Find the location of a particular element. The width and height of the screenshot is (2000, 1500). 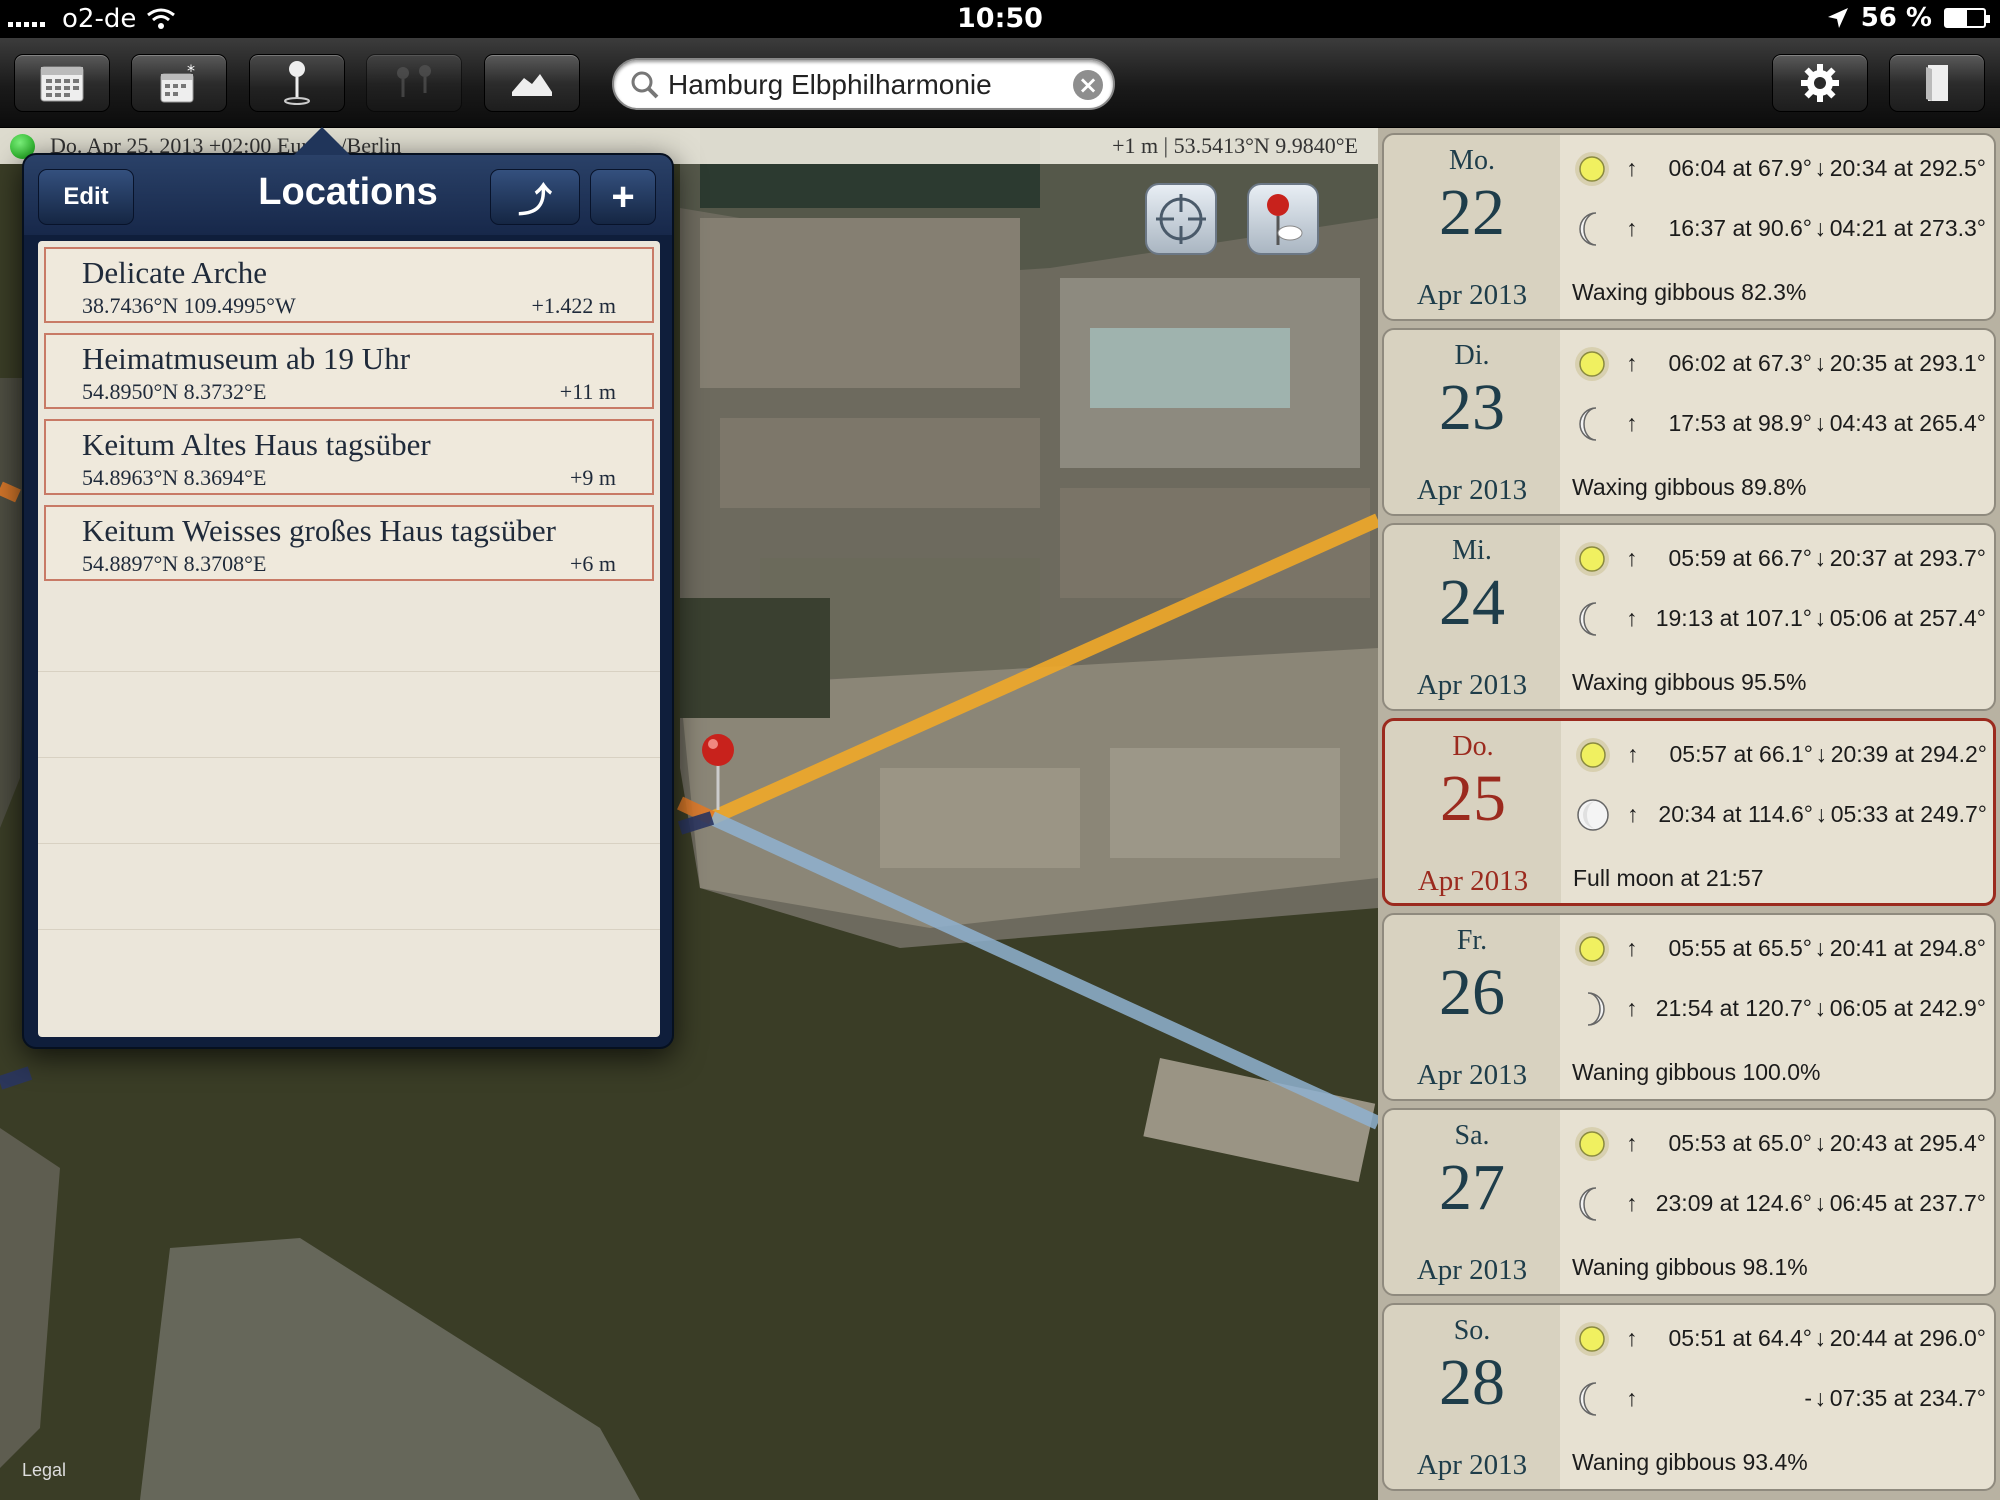

location-name: Delicate Arche is located at coordinates (175, 272).